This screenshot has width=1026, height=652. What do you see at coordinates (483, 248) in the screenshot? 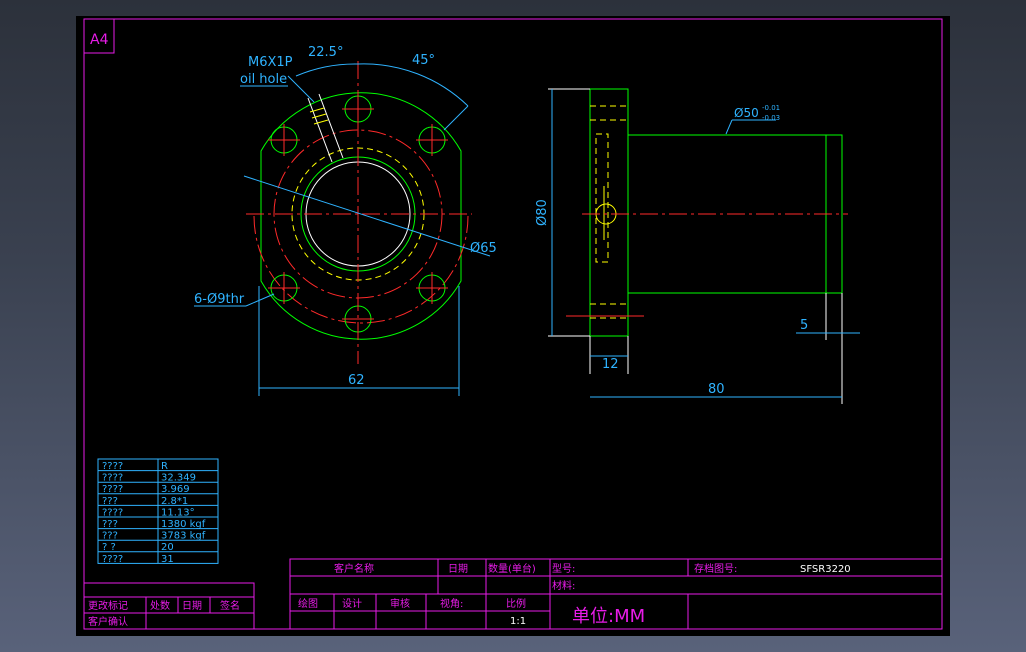
I see `pcd-label: Ø65` at bounding box center [483, 248].